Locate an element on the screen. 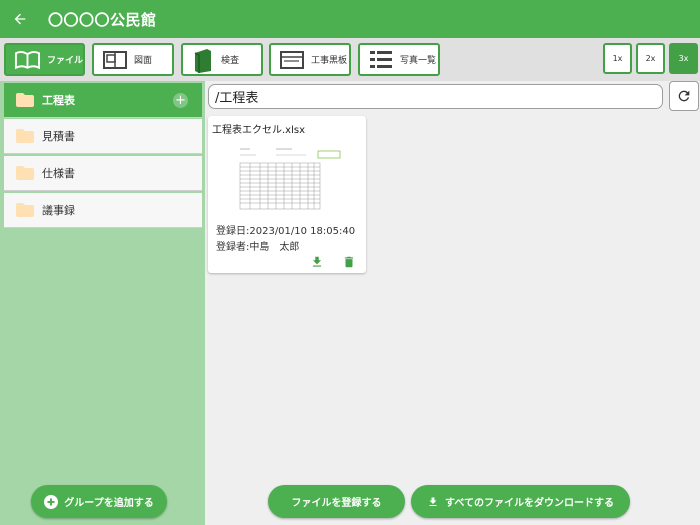  download-all-label: すべてのファイルをダウンロードする is located at coordinates (529, 503).